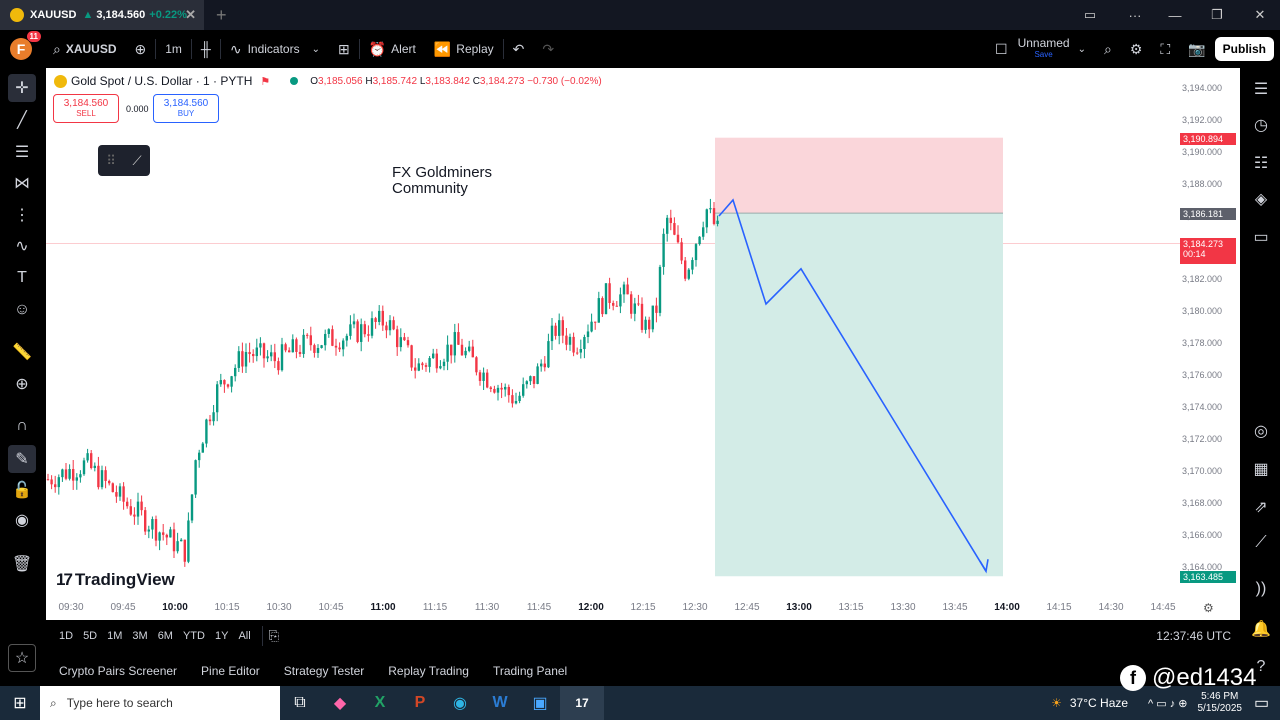 Image resolution: width=1280 pixels, height=720 pixels. Describe the element at coordinates (420, 703) in the screenshot. I see `powerpoint-icon: P` at that location.